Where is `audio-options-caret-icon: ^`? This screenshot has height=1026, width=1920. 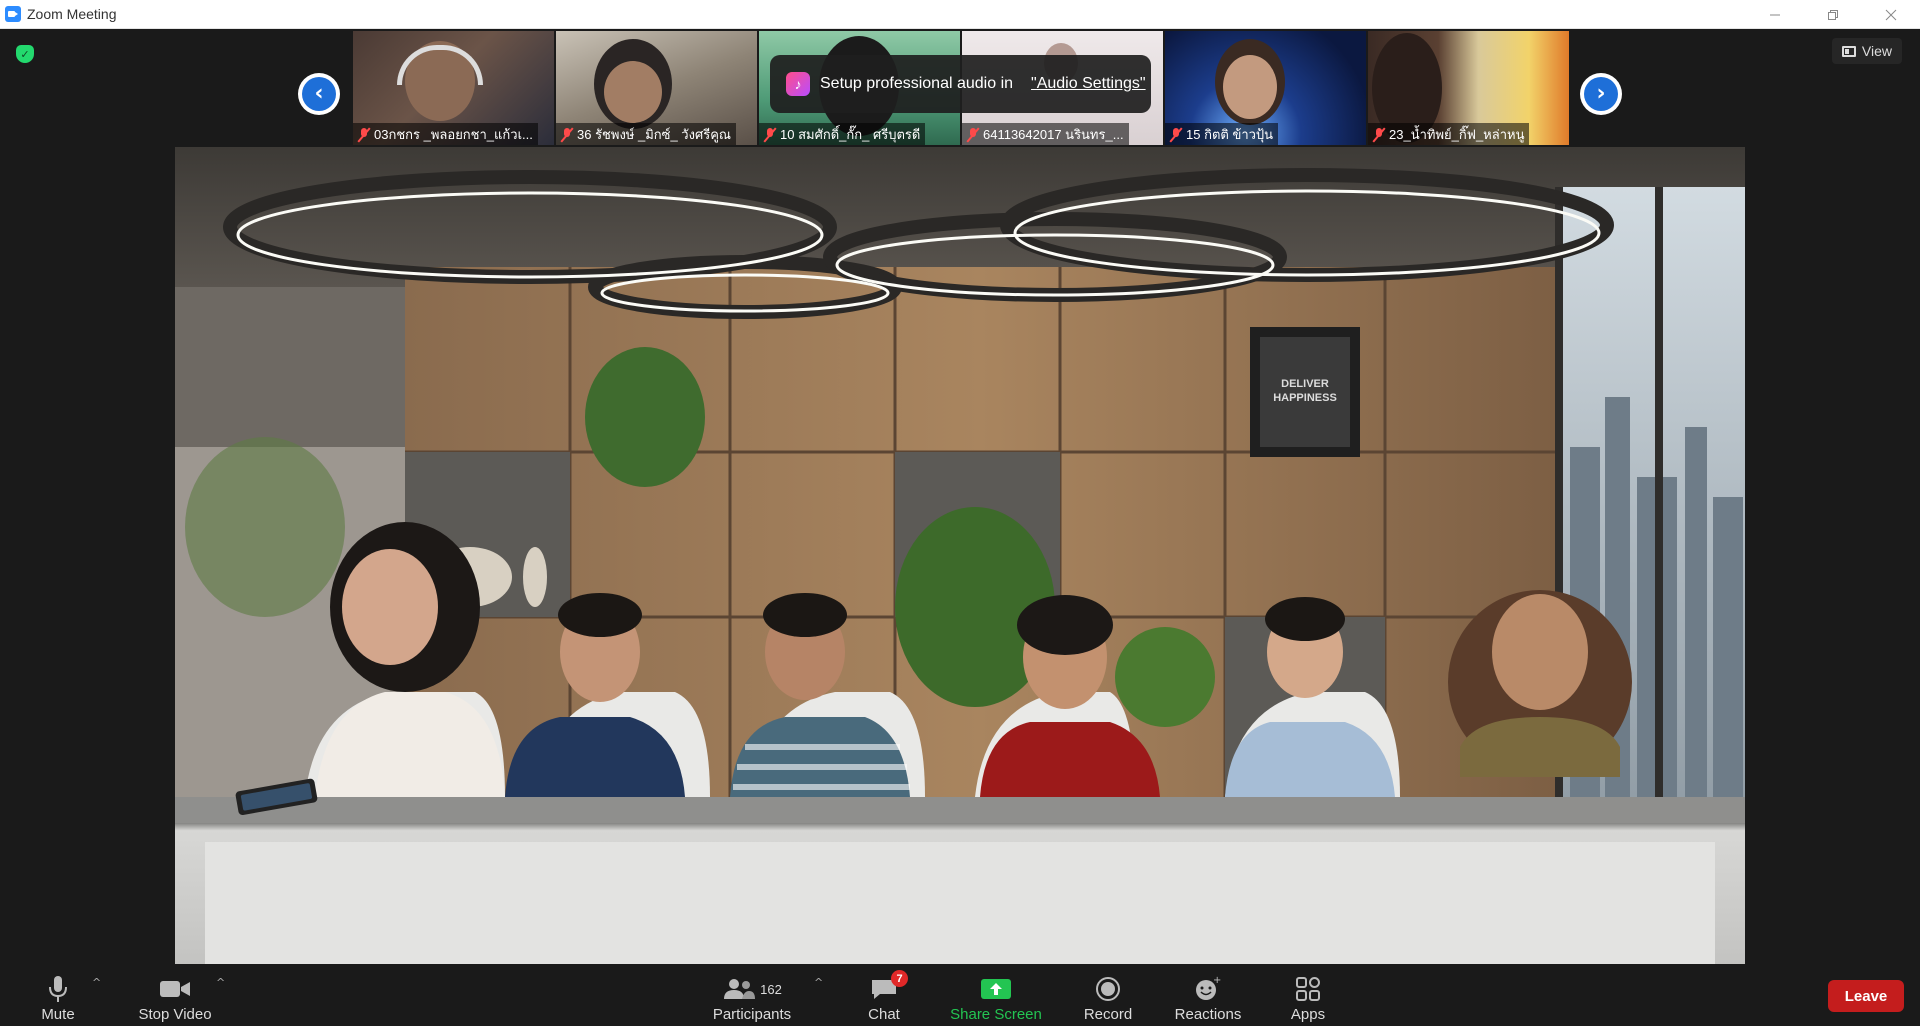
audio-options-caret-icon: ^ is located at coordinates (96, 982).